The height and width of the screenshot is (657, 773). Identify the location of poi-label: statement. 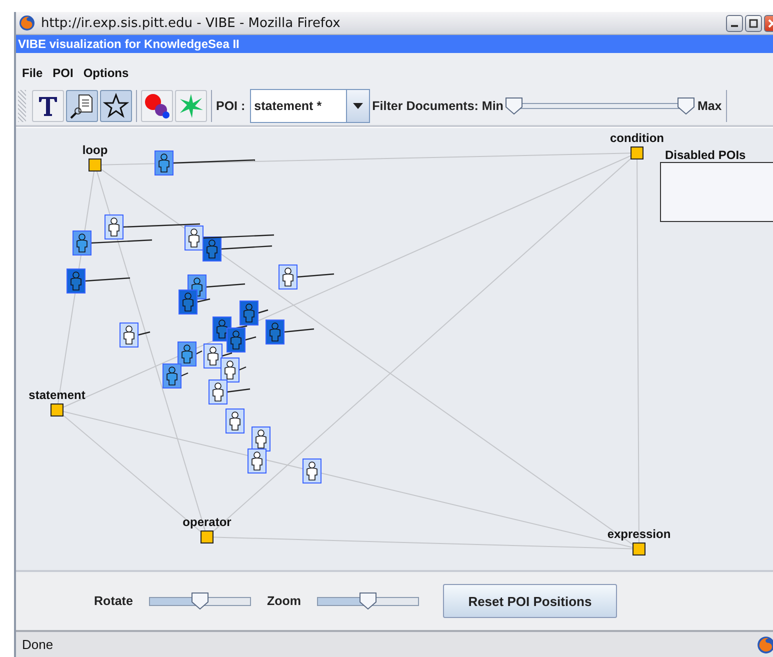
(57, 395).